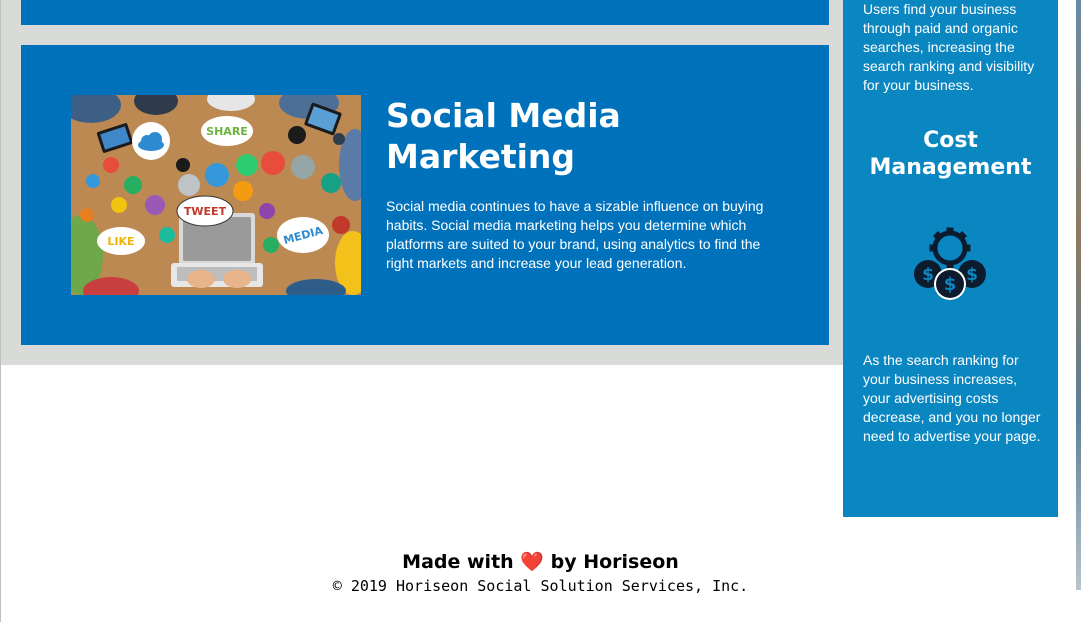 The width and height of the screenshot is (1081, 622). I want to click on previous-section-card, so click(425, 12).